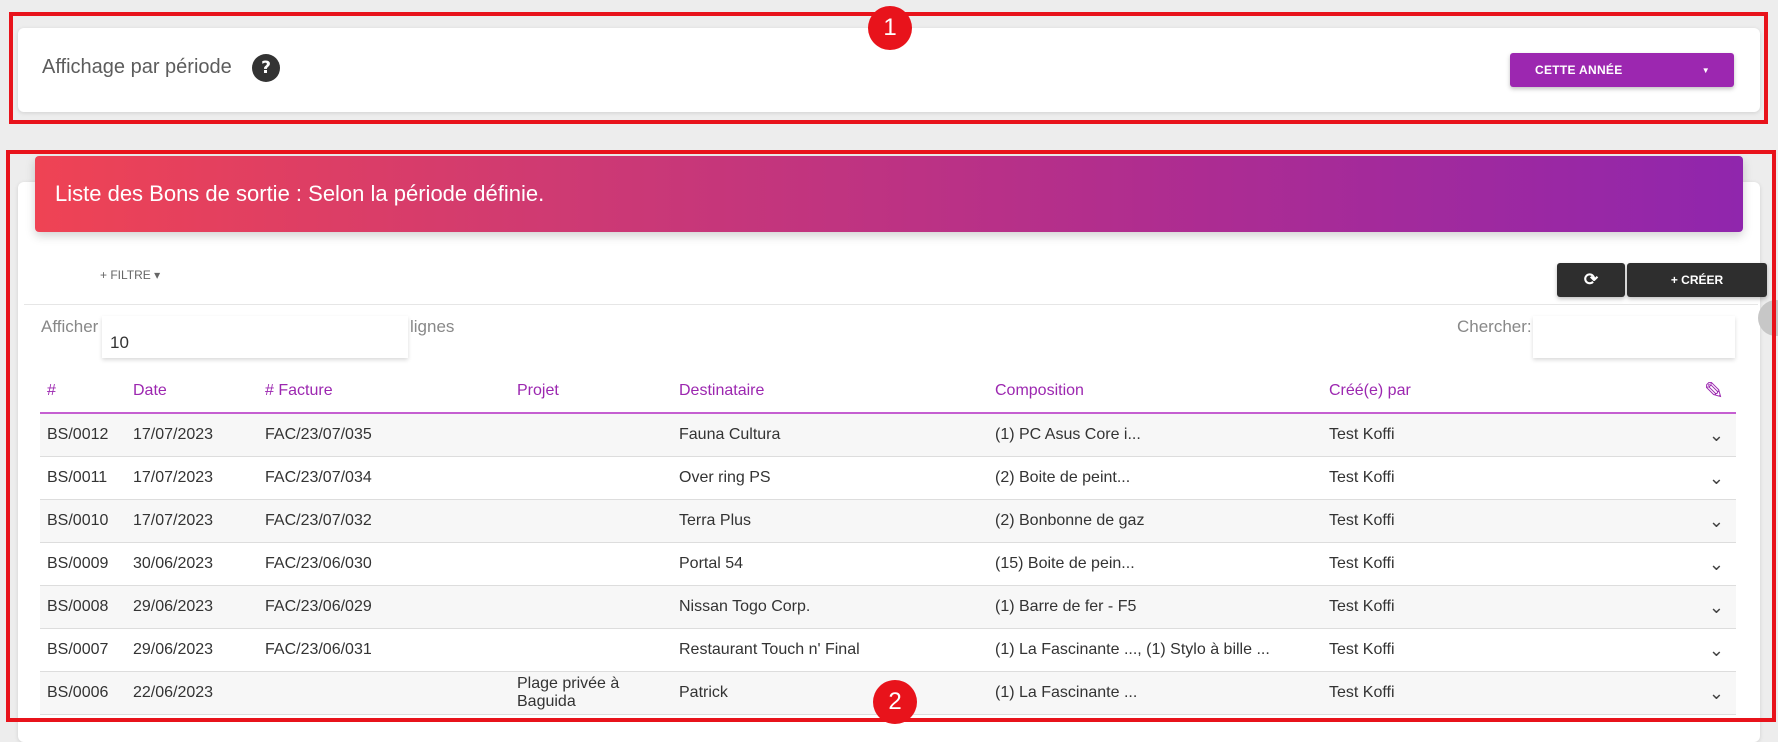 Image resolution: width=1778 pixels, height=742 pixels. I want to click on annotation-badge-1: 1, so click(890, 28).